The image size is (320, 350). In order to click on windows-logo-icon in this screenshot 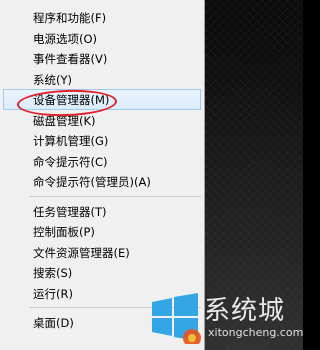, I will do `click(176, 318)`.